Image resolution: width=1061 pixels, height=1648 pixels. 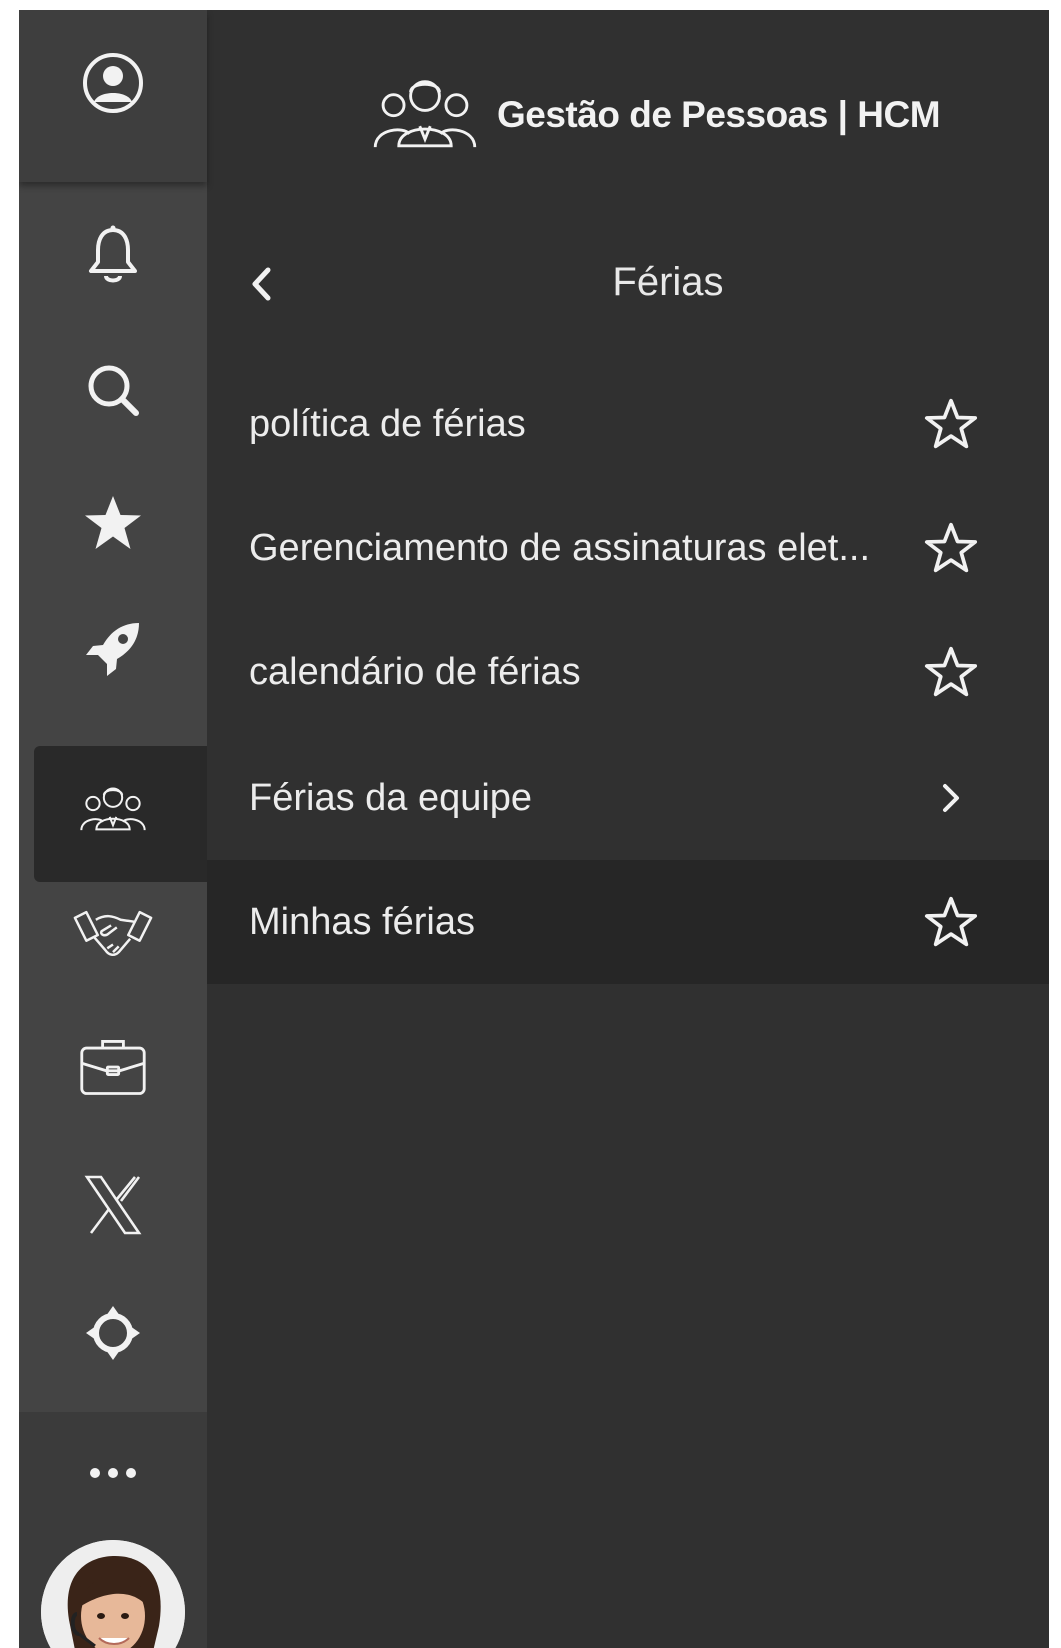 What do you see at coordinates (951, 798) in the screenshot?
I see `chevron-right-icon` at bounding box center [951, 798].